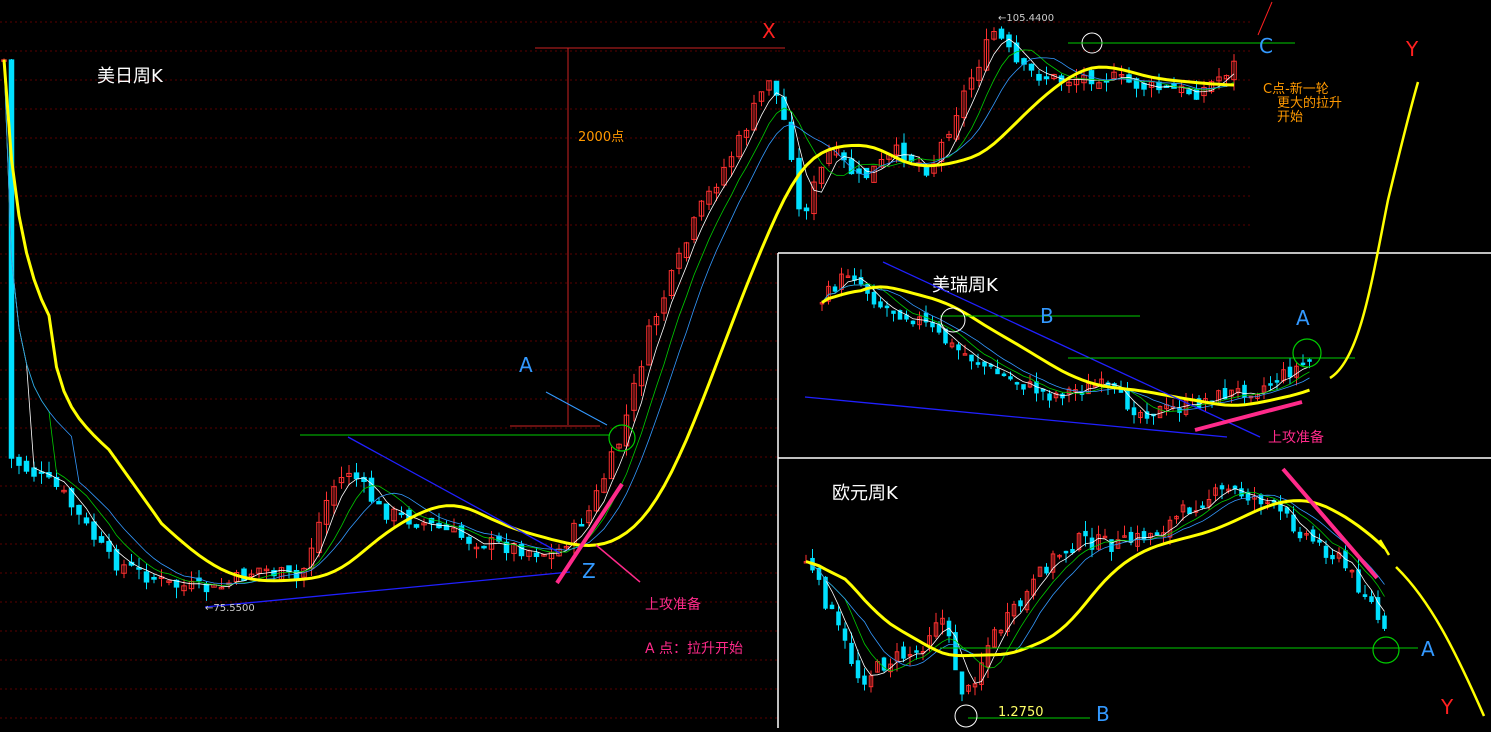 The image size is (1491, 732). What do you see at coordinates (1265, 18) in the screenshot?
I see `c-red-tick` at bounding box center [1265, 18].